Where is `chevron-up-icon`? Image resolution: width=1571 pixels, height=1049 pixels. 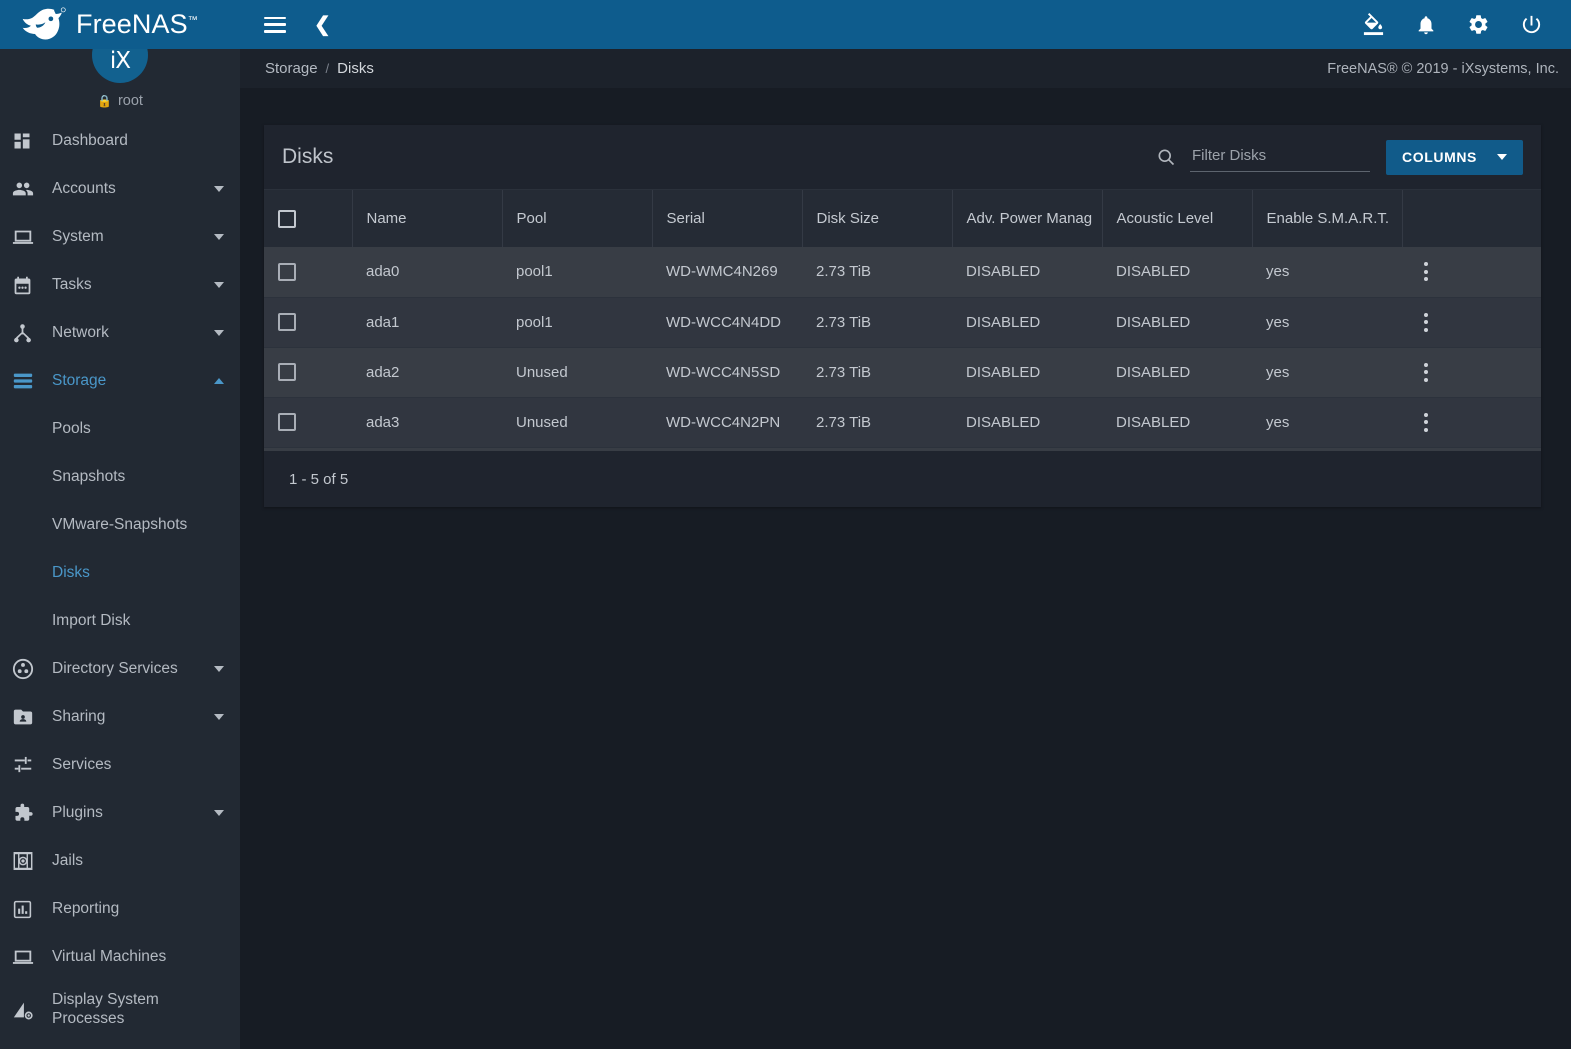 chevron-up-icon is located at coordinates (219, 381).